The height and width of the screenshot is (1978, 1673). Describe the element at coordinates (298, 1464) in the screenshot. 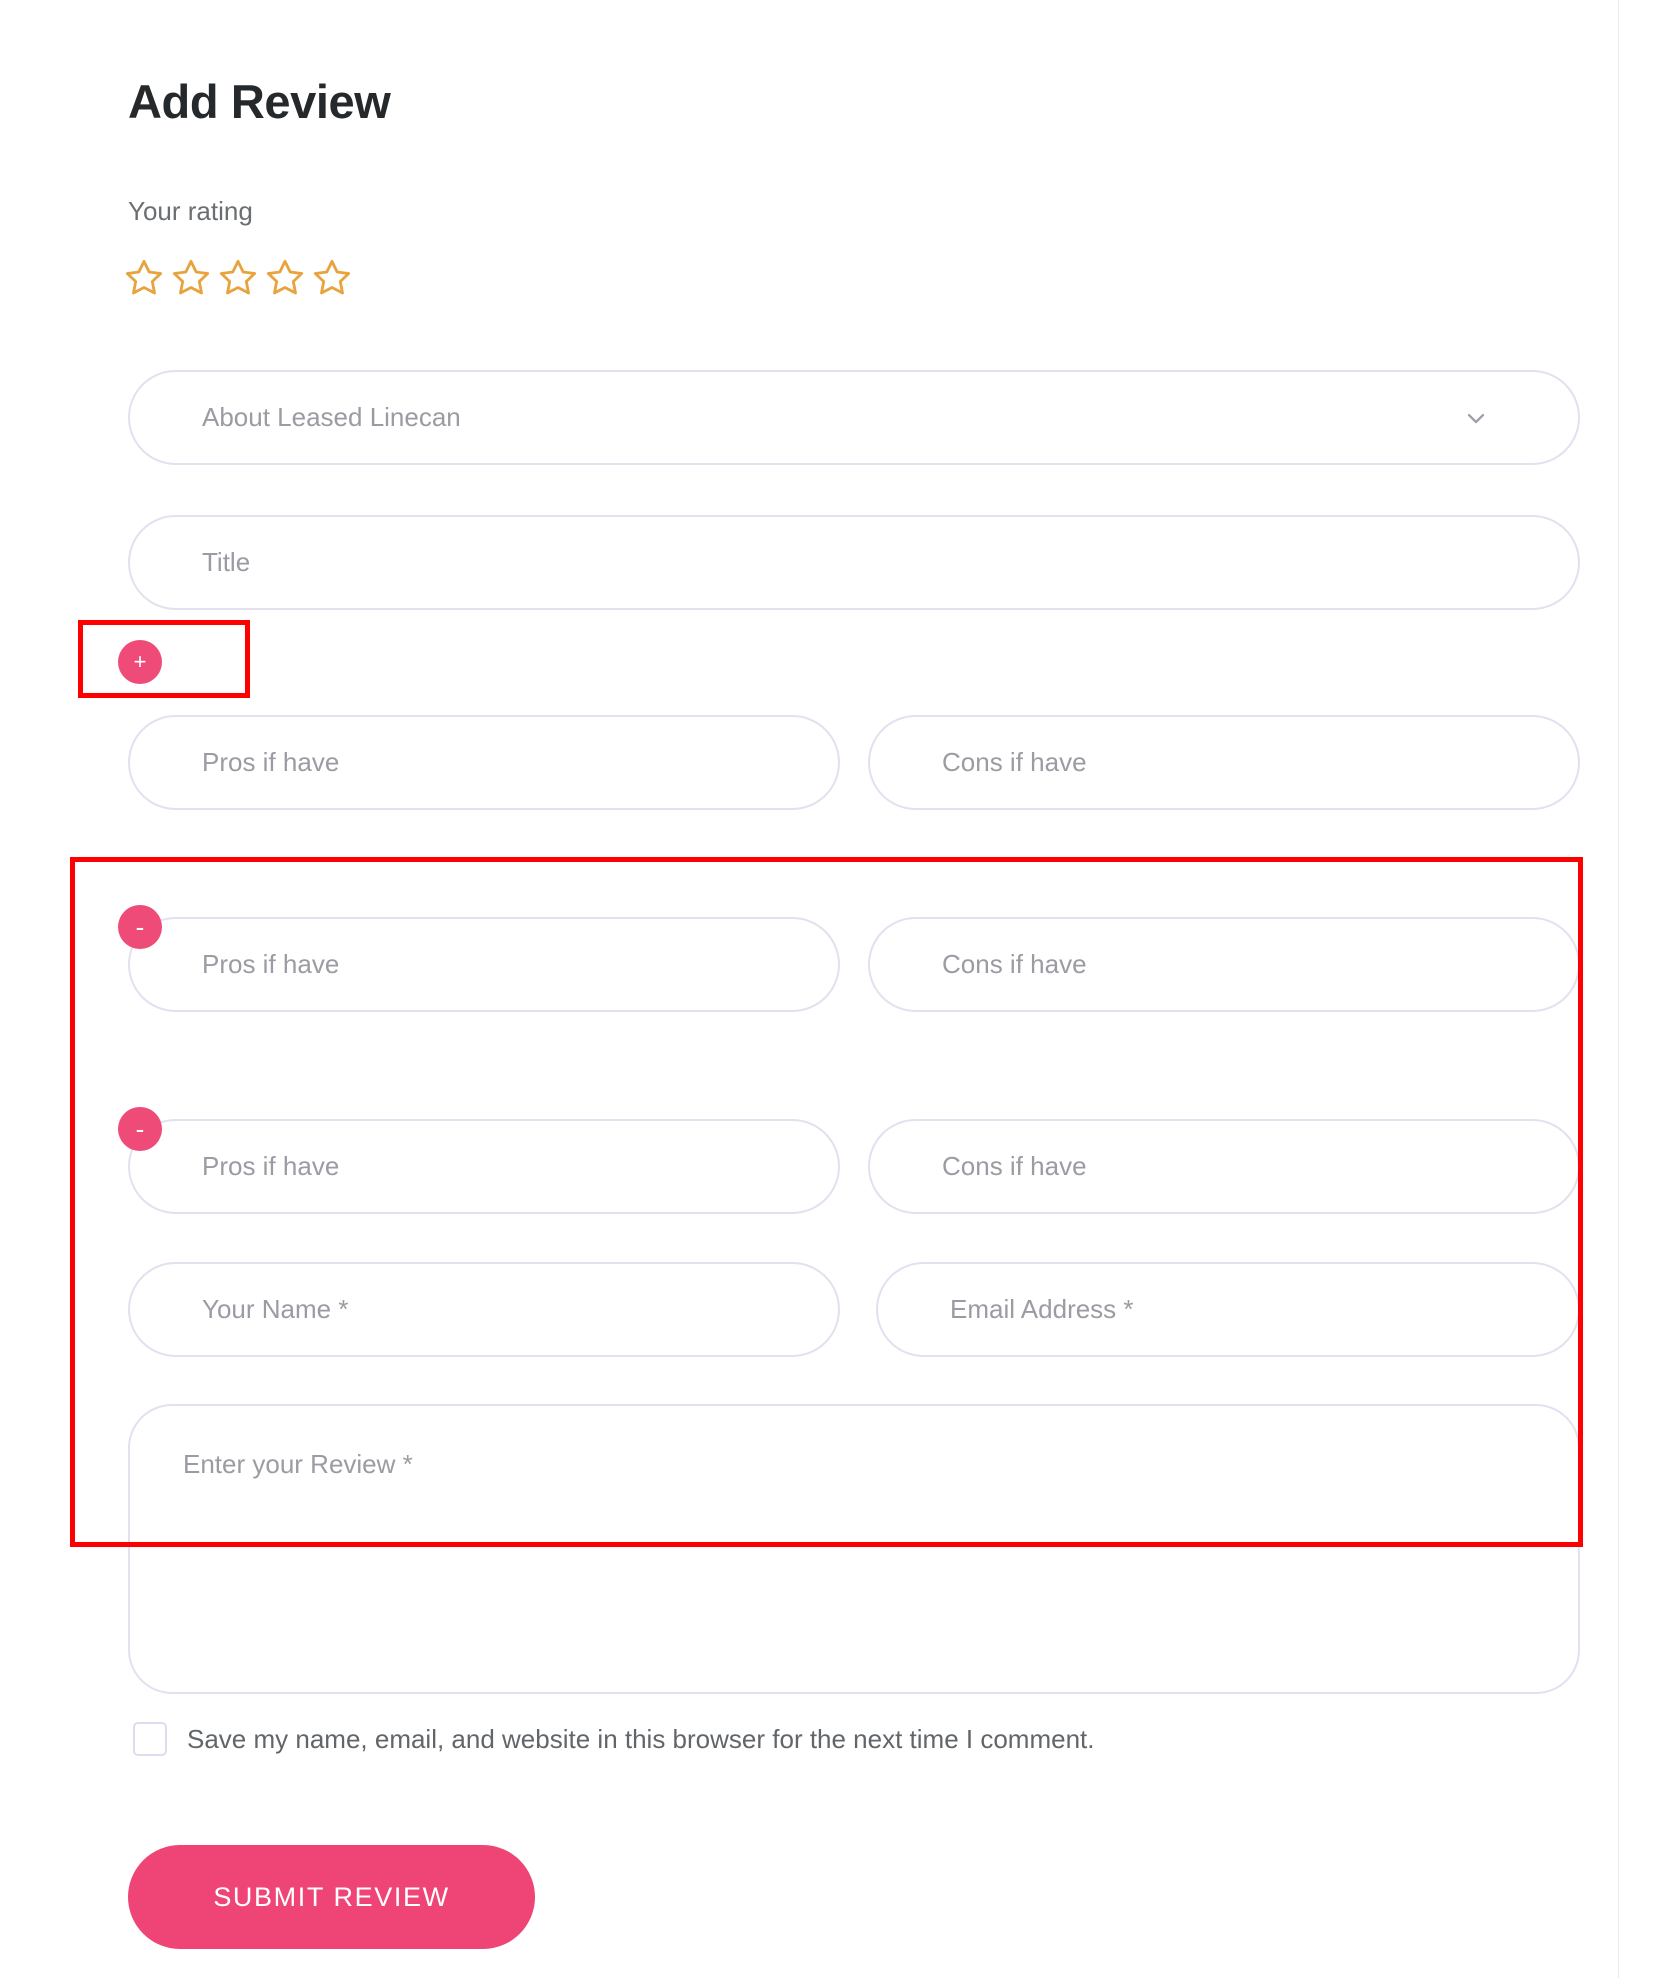

I see `review-textarea-placeholder: Enter your Review *` at that location.